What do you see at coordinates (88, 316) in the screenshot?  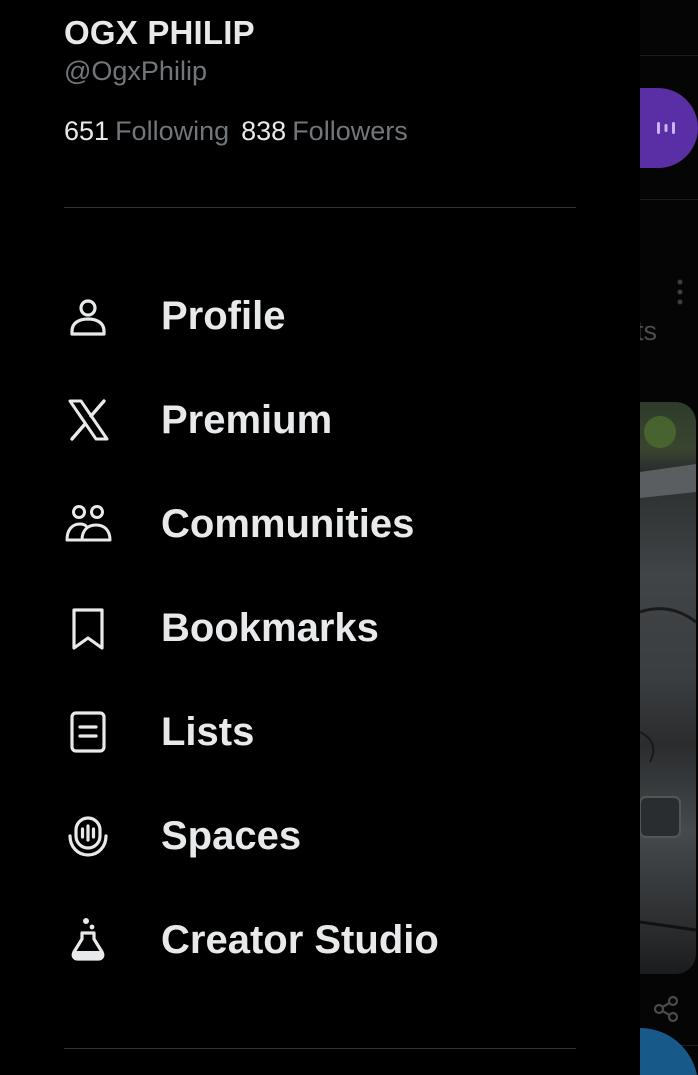 I see `person-icon` at bounding box center [88, 316].